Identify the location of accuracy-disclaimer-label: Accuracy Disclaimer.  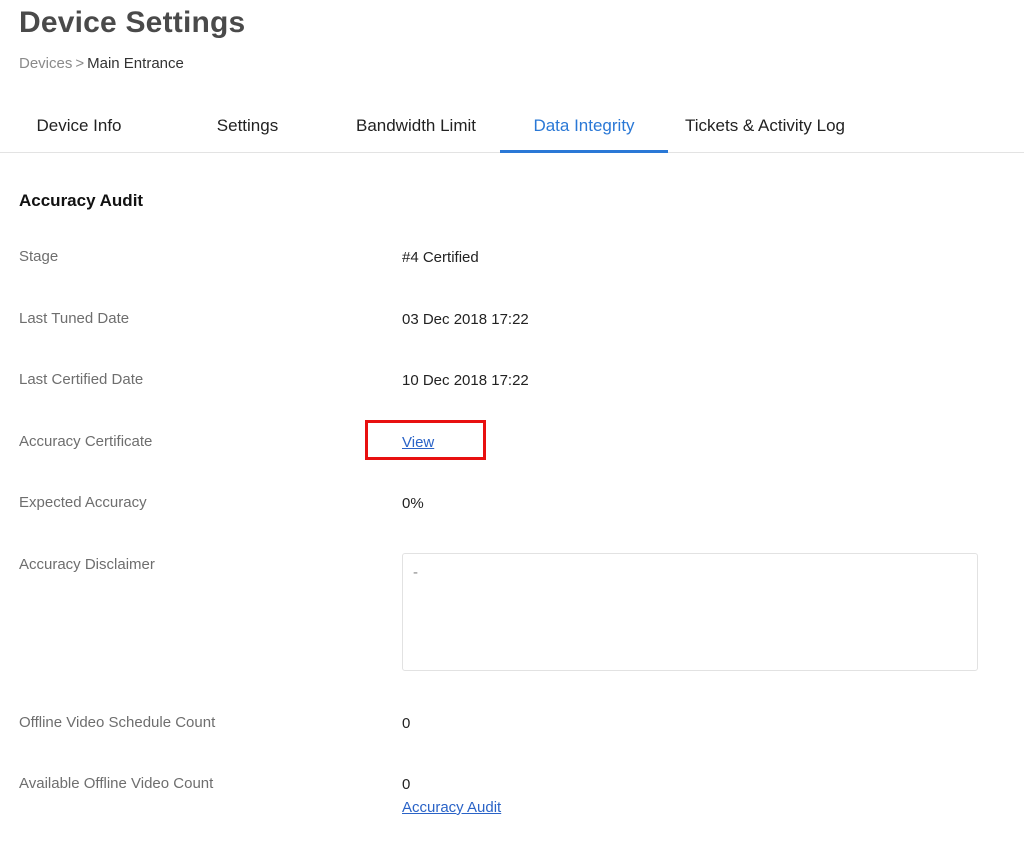
(87, 564).